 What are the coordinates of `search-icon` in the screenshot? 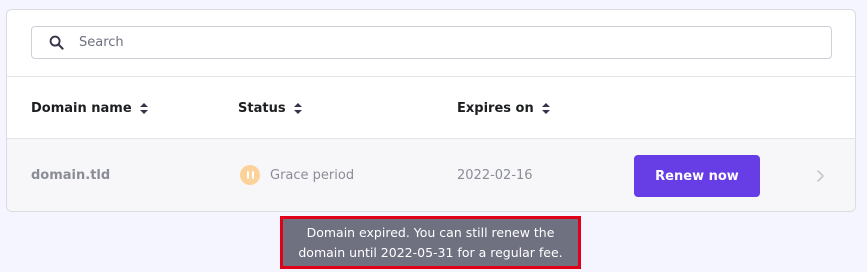 It's located at (56, 42).